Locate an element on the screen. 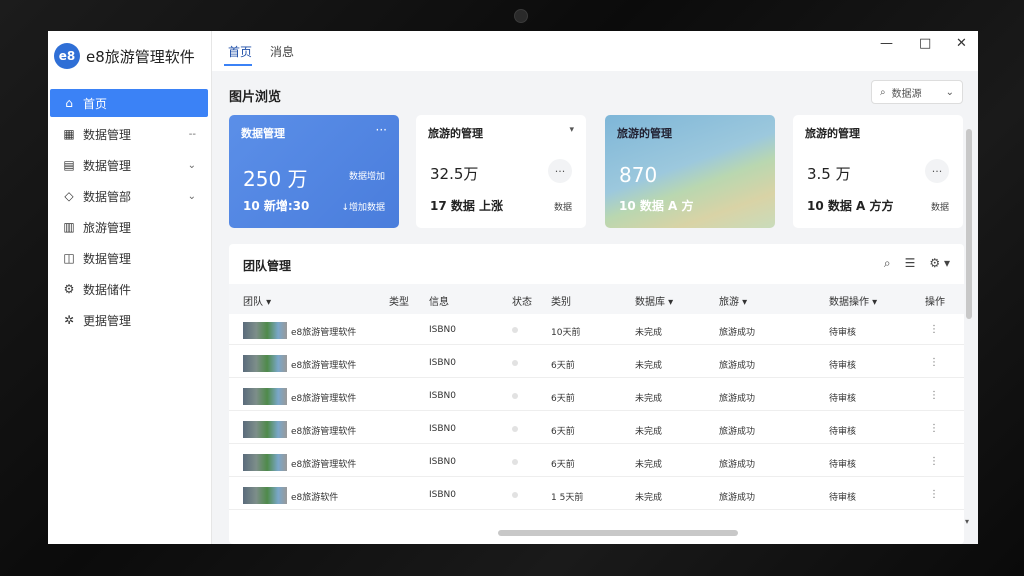 The width and height of the screenshot is (1024, 576). top-bar is located at coordinates (595, 51).